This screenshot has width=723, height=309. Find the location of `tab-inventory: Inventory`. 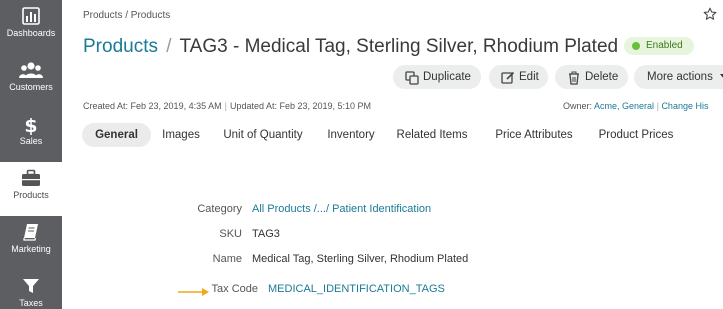

tab-inventory: Inventory is located at coordinates (351, 135).